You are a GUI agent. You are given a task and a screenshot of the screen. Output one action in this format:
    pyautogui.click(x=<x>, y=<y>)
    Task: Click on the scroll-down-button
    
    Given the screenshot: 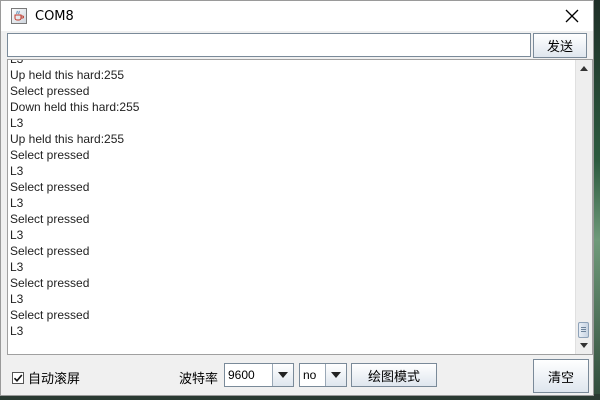 What is the action you would take?
    pyautogui.click(x=584, y=346)
    